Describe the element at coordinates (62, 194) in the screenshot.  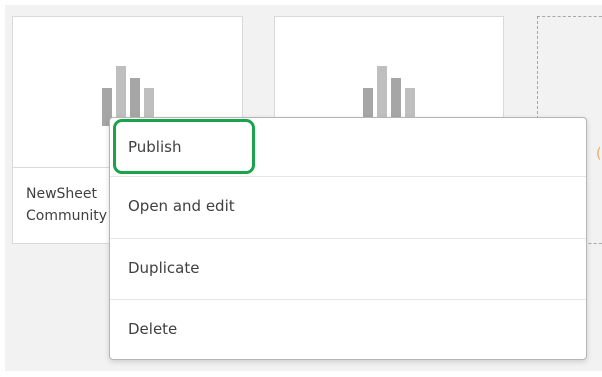
I see `sheet-card-title-line: NewSheet` at that location.